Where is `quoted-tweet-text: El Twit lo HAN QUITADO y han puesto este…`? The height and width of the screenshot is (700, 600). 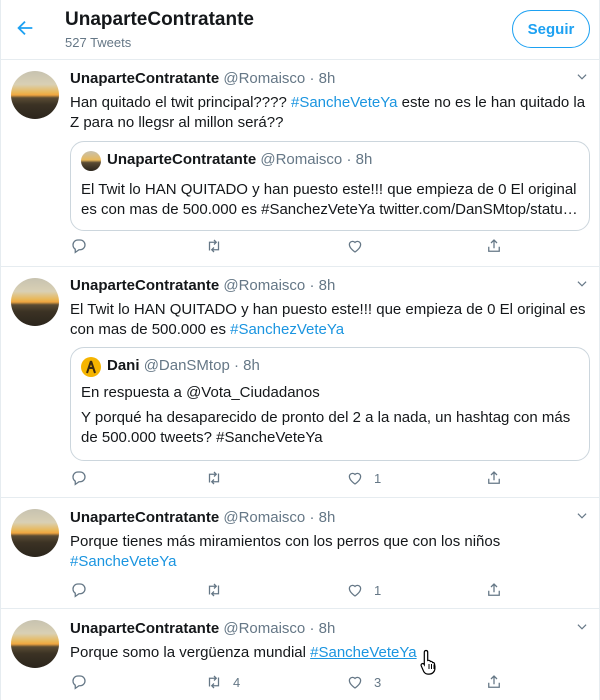 quoted-tweet-text: El Twit lo HAN QUITADO y han puesto este… is located at coordinates (329, 199).